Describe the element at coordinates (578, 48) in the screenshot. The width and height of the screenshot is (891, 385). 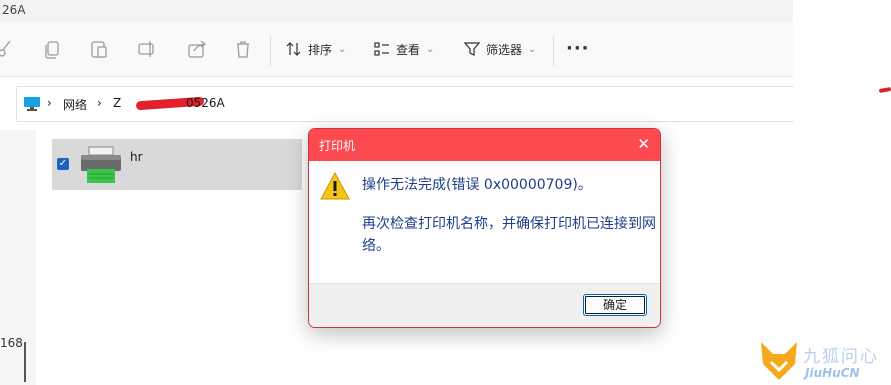
I see `more-options-button: ···` at that location.